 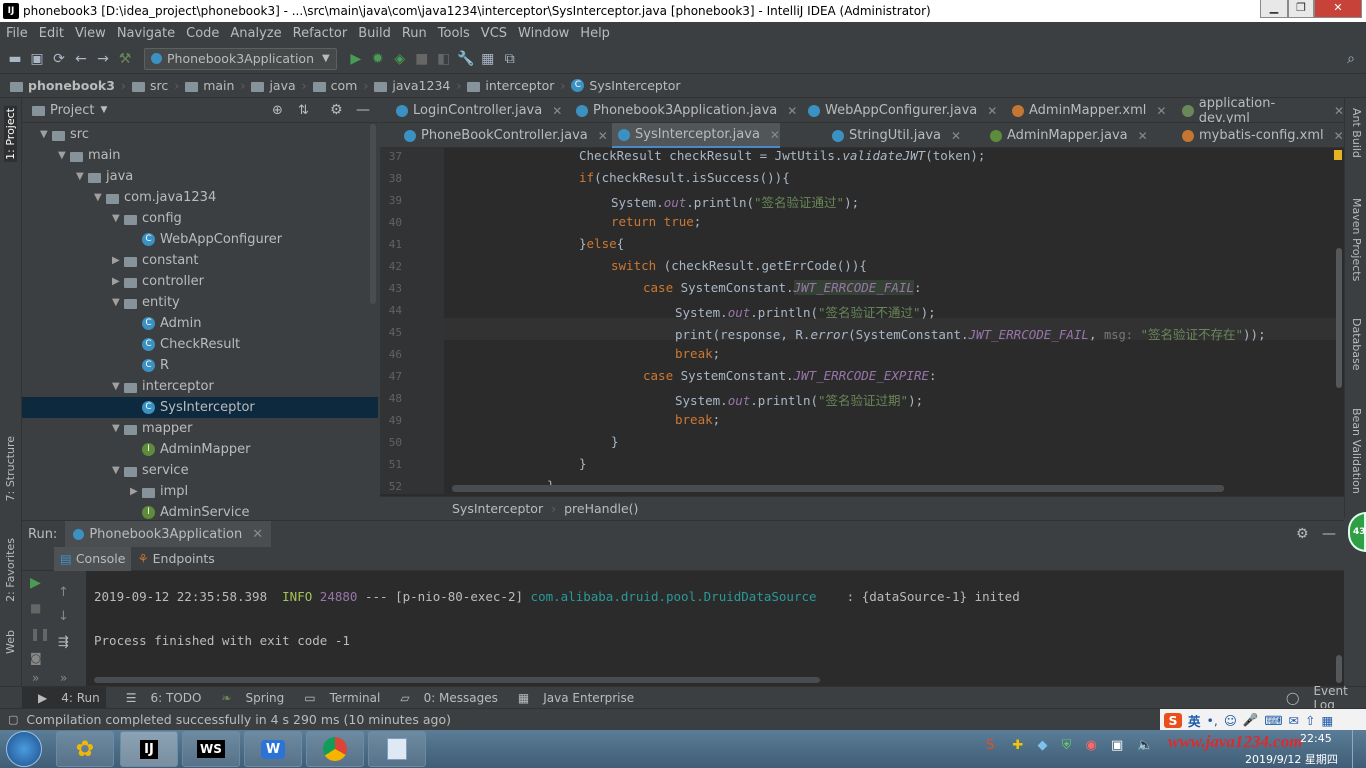 What do you see at coordinates (683, 110) in the screenshot?
I see `editor-tab-phonebook3application-java: Phonebook3Application.java ✕` at bounding box center [683, 110].